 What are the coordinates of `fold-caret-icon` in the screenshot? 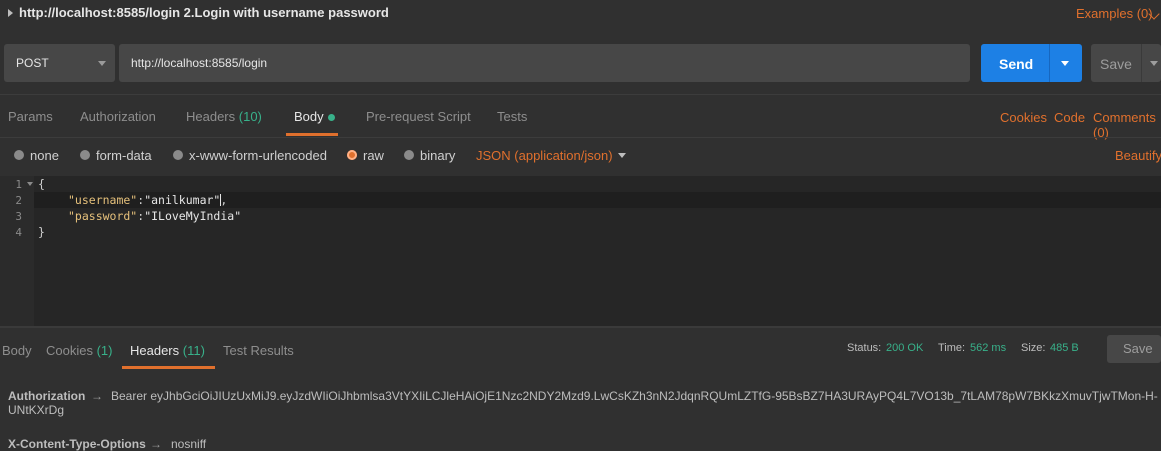 It's located at (30, 184).